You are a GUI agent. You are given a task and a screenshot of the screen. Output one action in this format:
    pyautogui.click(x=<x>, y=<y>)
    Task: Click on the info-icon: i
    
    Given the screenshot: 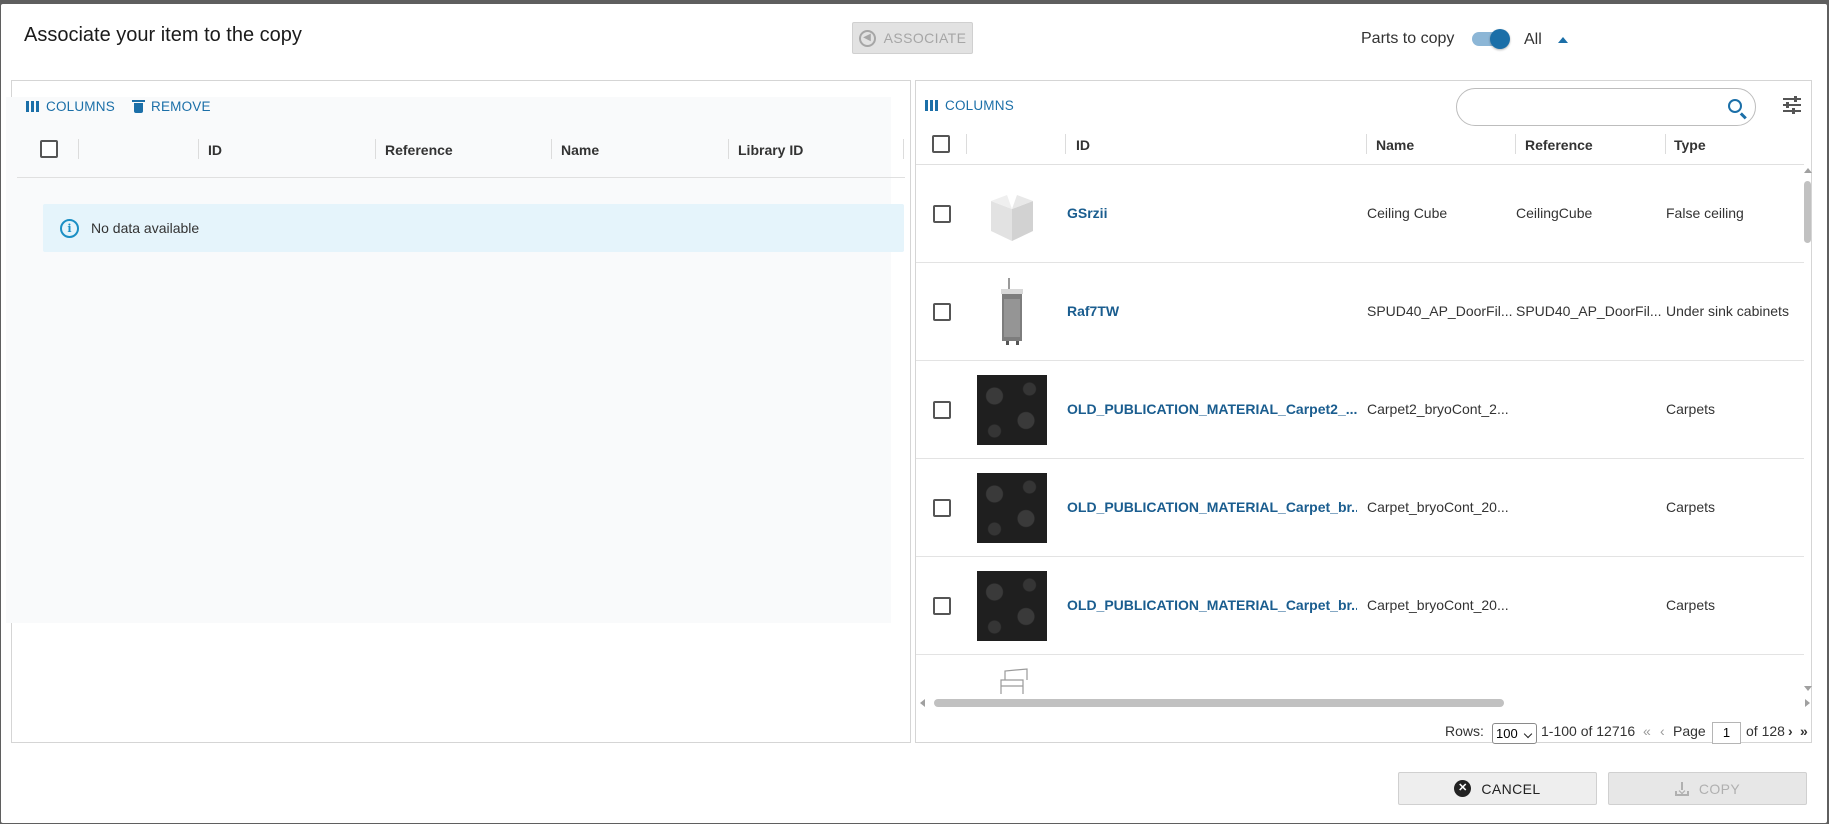 What is the action you would take?
    pyautogui.click(x=69, y=228)
    